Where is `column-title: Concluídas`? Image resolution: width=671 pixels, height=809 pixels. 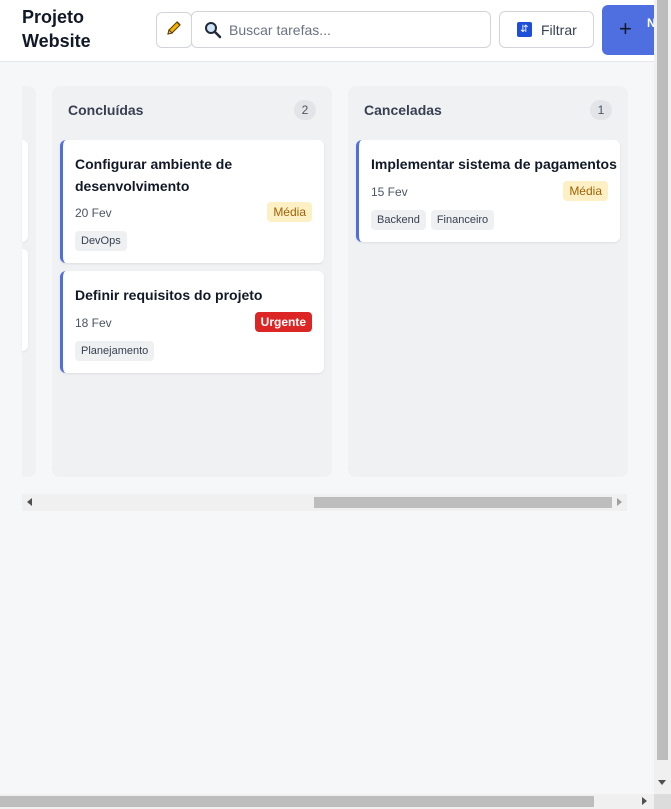 column-title: Concluídas is located at coordinates (106, 110).